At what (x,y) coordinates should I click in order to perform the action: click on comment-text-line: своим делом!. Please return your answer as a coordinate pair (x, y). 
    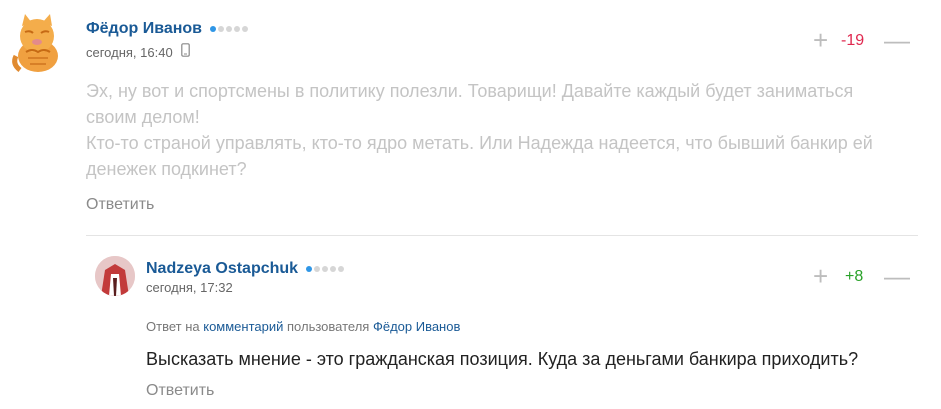
    Looking at the image, I should click on (143, 117).